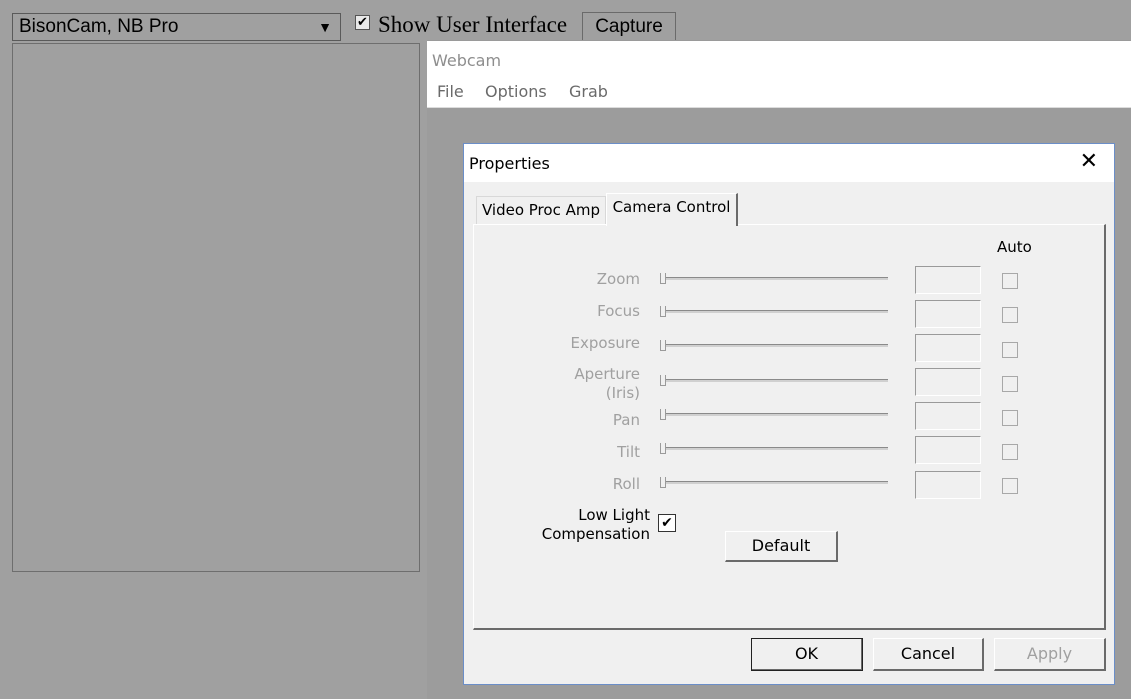  What do you see at coordinates (774, 482) in the screenshot?
I see `roll-slider` at bounding box center [774, 482].